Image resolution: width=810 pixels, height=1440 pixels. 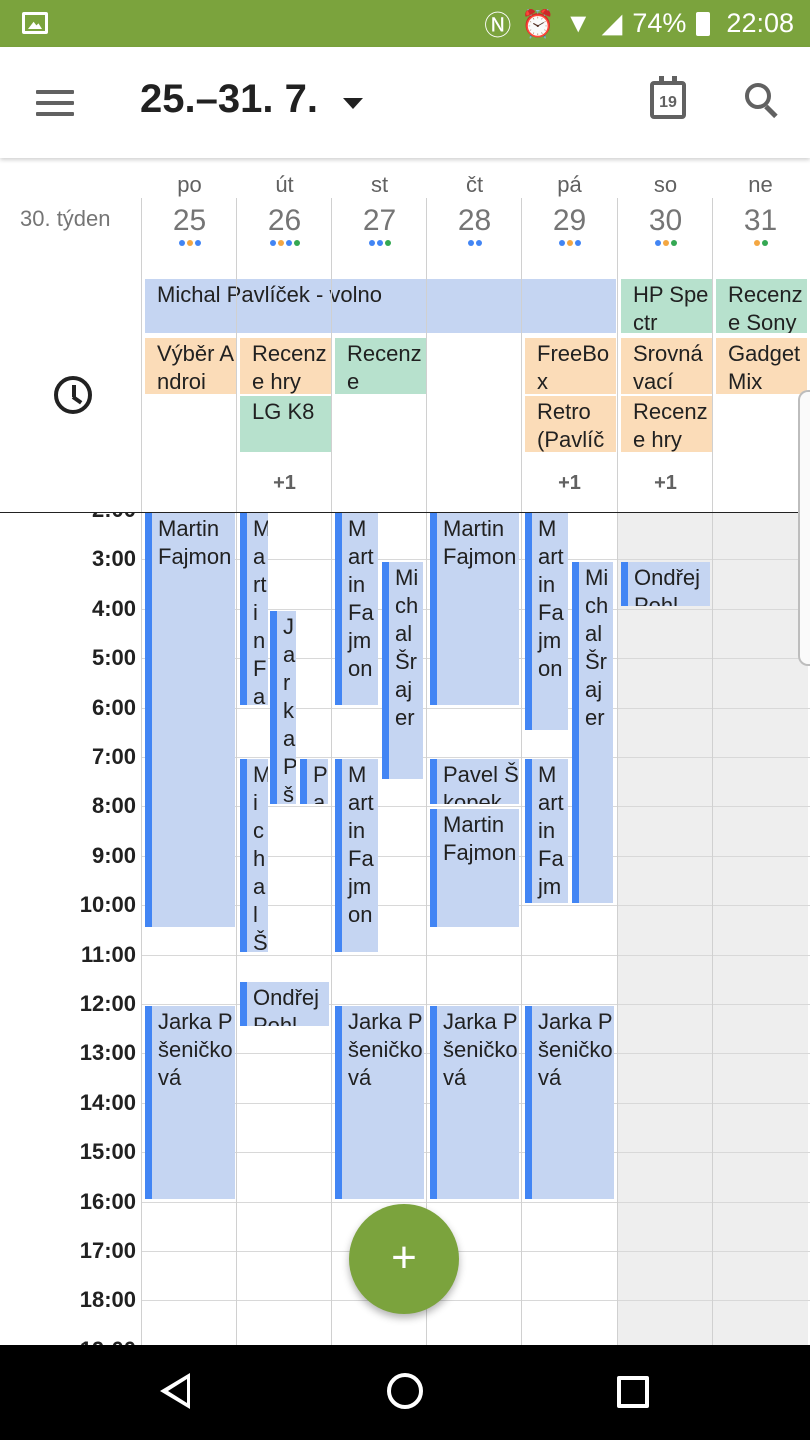 I want to click on day-number: 26, so click(x=284, y=220).